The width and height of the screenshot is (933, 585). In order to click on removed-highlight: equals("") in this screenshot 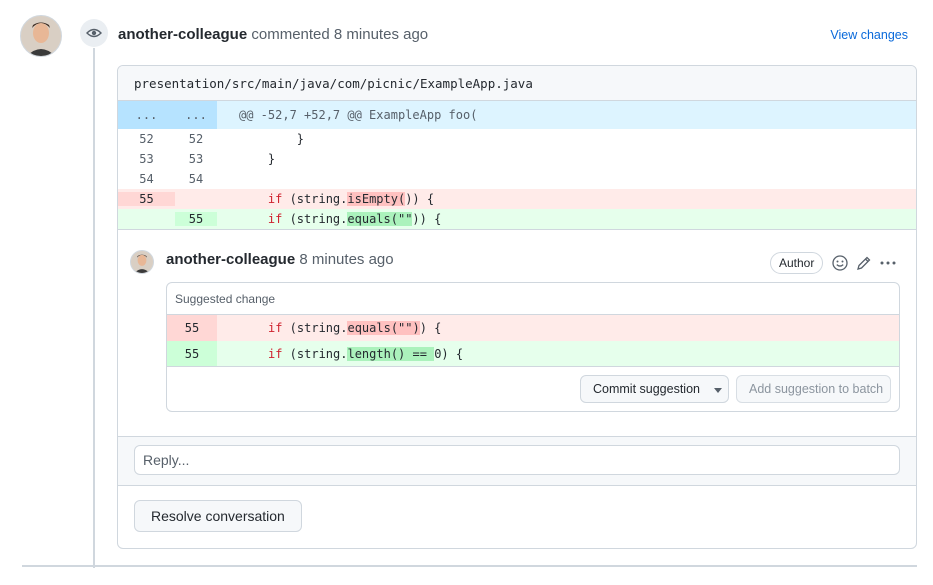, I will do `click(383, 328)`.